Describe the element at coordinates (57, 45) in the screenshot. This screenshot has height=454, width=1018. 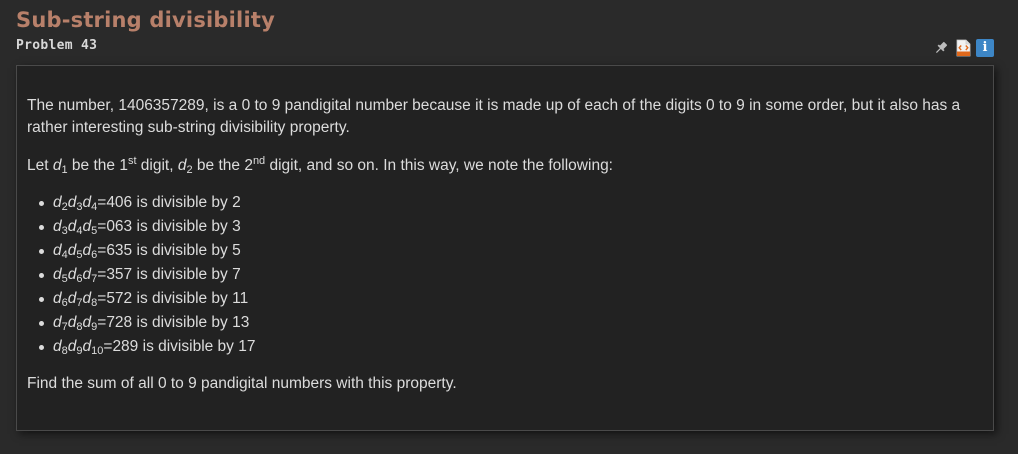
I see `problem-number: Problem 43` at that location.